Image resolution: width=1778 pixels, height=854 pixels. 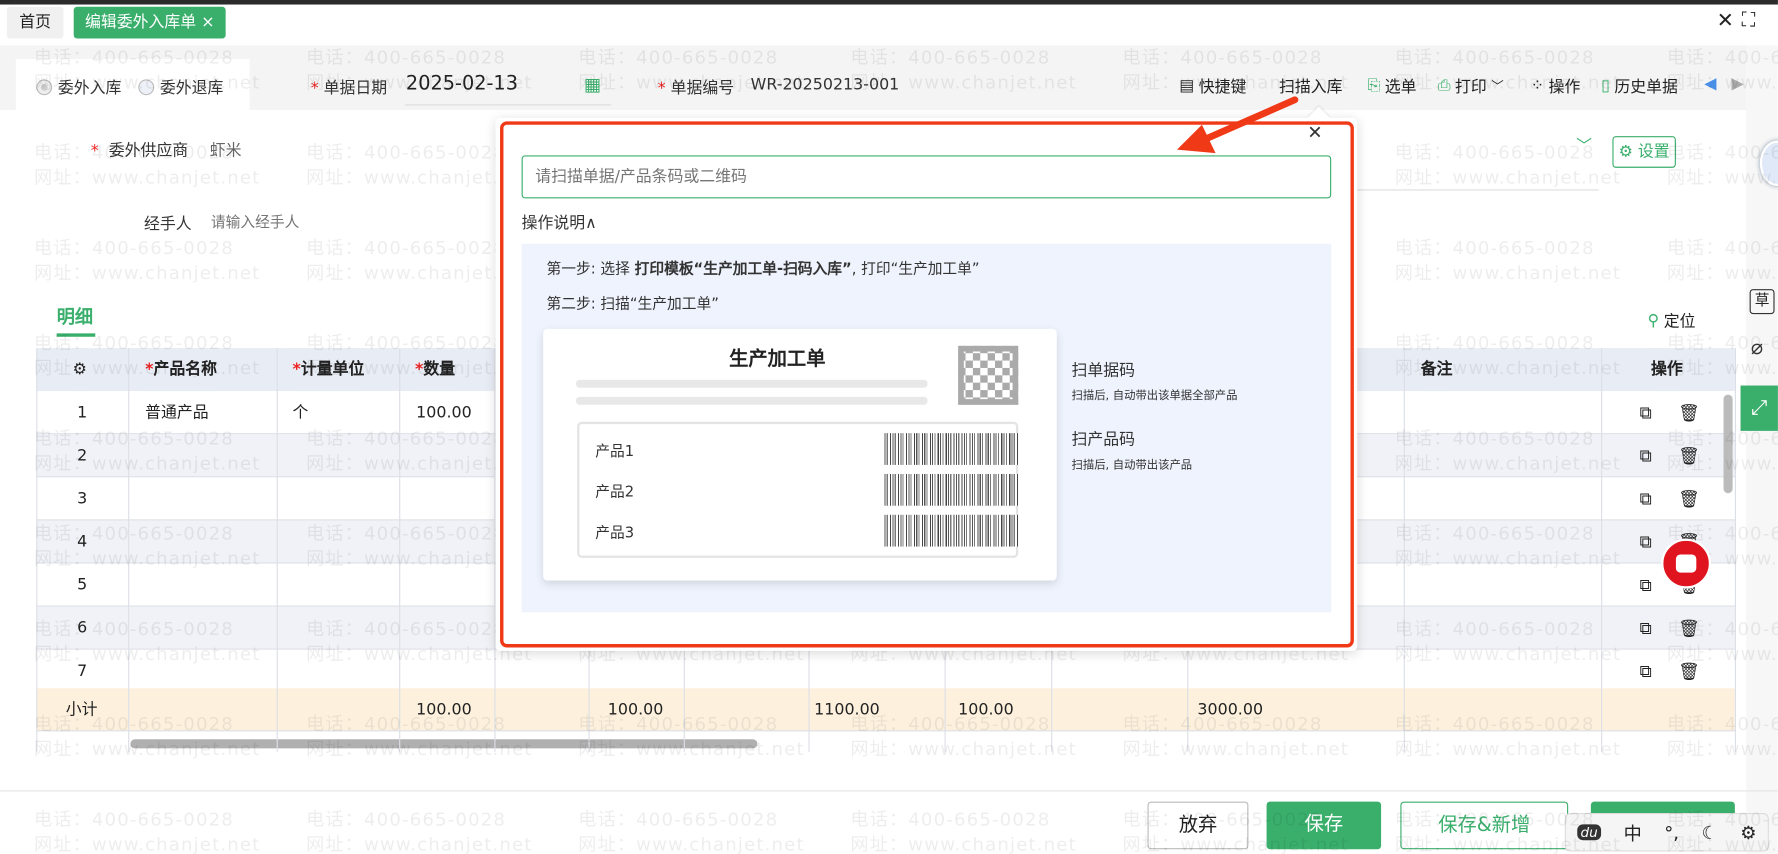 What do you see at coordinates (1686, 563) in the screenshot?
I see `chat-float-button` at bounding box center [1686, 563].